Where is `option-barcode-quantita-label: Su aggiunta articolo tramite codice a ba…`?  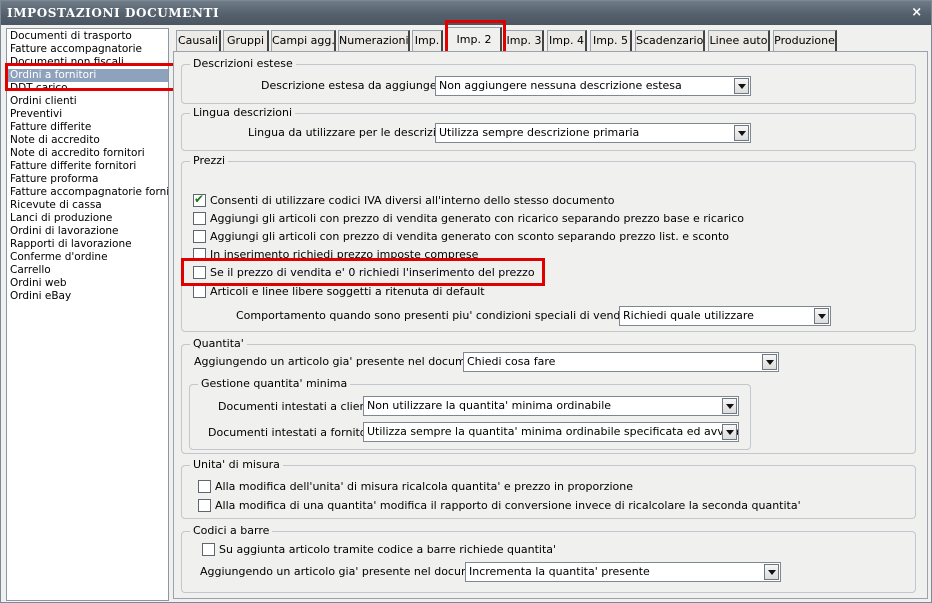
option-barcode-quantita-label: Su aggiunta articolo tramite codice a ba… is located at coordinates (388, 549).